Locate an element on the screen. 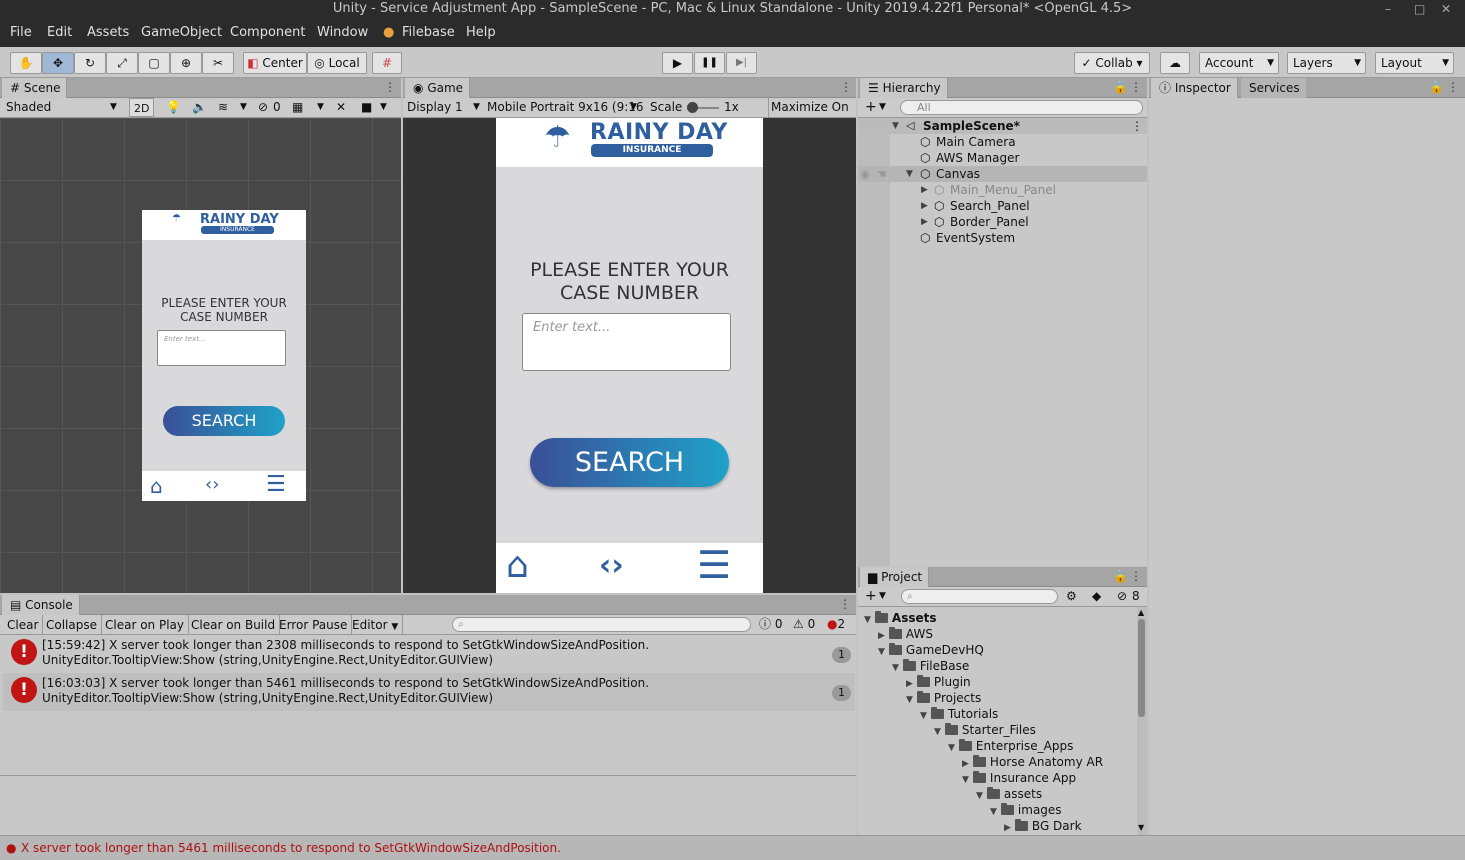 The image size is (1465, 860). project-row-images: ▼ images is located at coordinates (1026, 810).